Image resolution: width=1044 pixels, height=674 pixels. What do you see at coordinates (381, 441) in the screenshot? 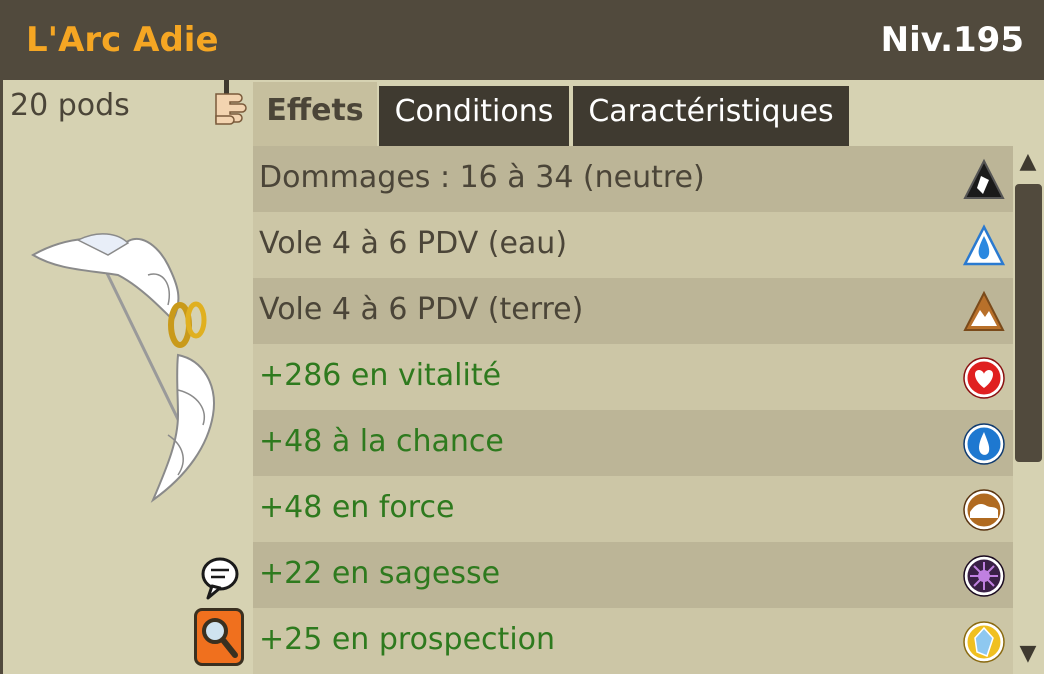
I see `effect-text: +48 à la chance` at bounding box center [381, 441].